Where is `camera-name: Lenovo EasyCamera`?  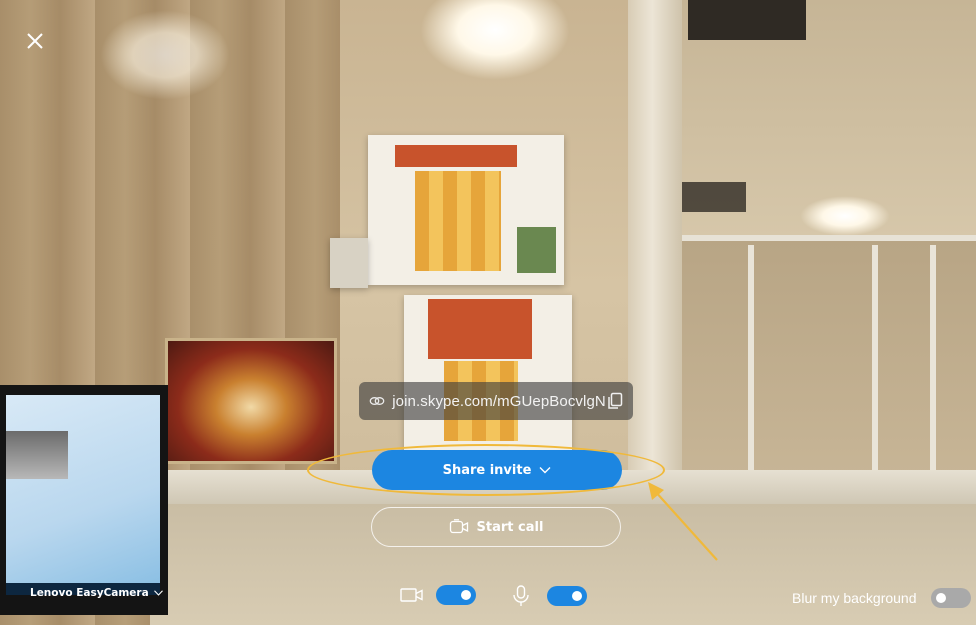 camera-name: Lenovo EasyCamera is located at coordinates (89, 593).